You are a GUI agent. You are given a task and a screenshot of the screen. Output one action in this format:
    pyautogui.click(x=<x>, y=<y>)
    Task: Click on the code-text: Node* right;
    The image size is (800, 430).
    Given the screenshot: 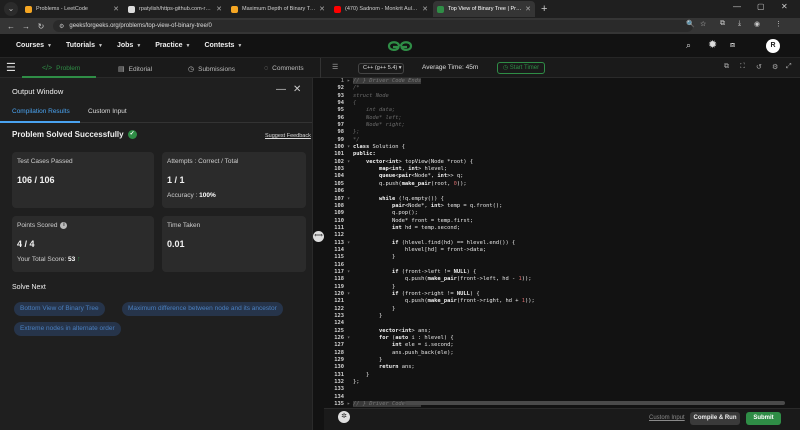 What is the action you would take?
    pyautogui.click(x=379, y=125)
    